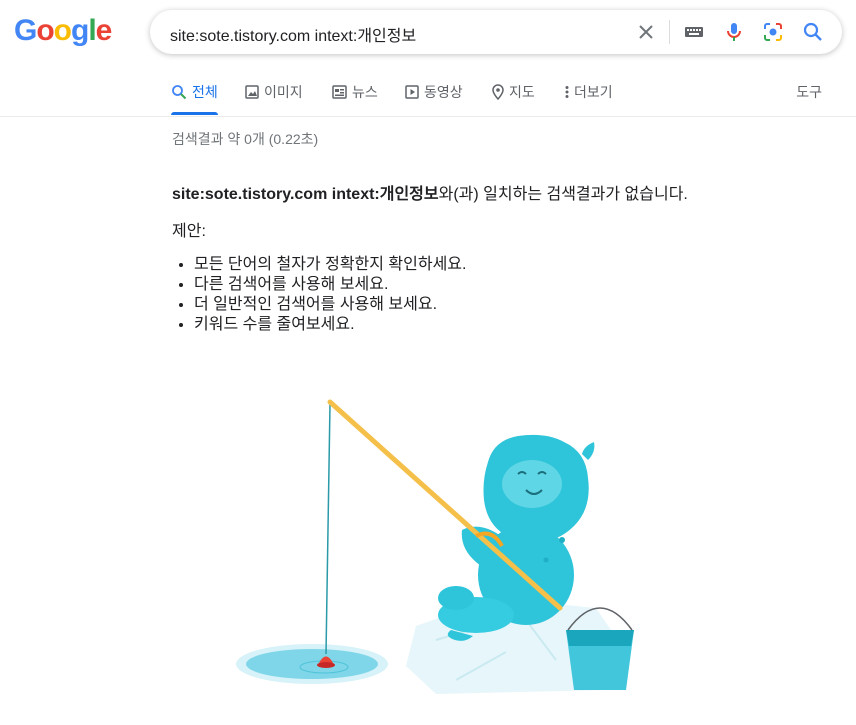 Image resolution: width=856 pixels, height=725 pixels. I want to click on no-results-query: site:sote.tistory.com intext:개인정보, so click(305, 194).